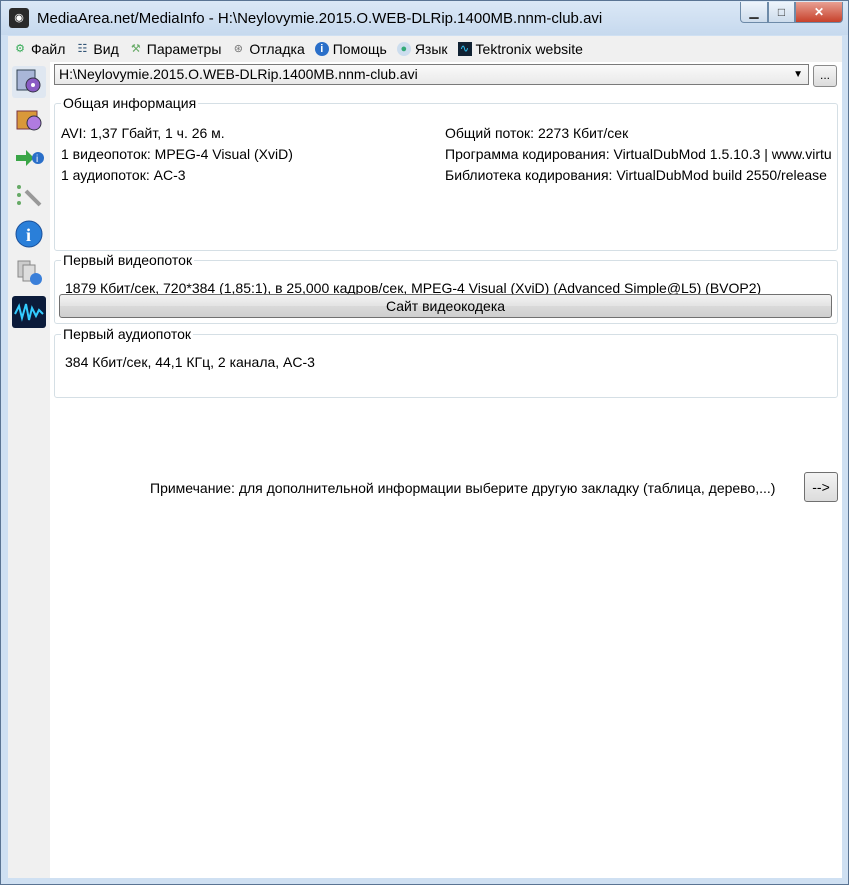 Image resolution: width=849 pixels, height=885 pixels. What do you see at coordinates (184, 49) in the screenshot?
I see `menu-options-label: Параметры` at bounding box center [184, 49].